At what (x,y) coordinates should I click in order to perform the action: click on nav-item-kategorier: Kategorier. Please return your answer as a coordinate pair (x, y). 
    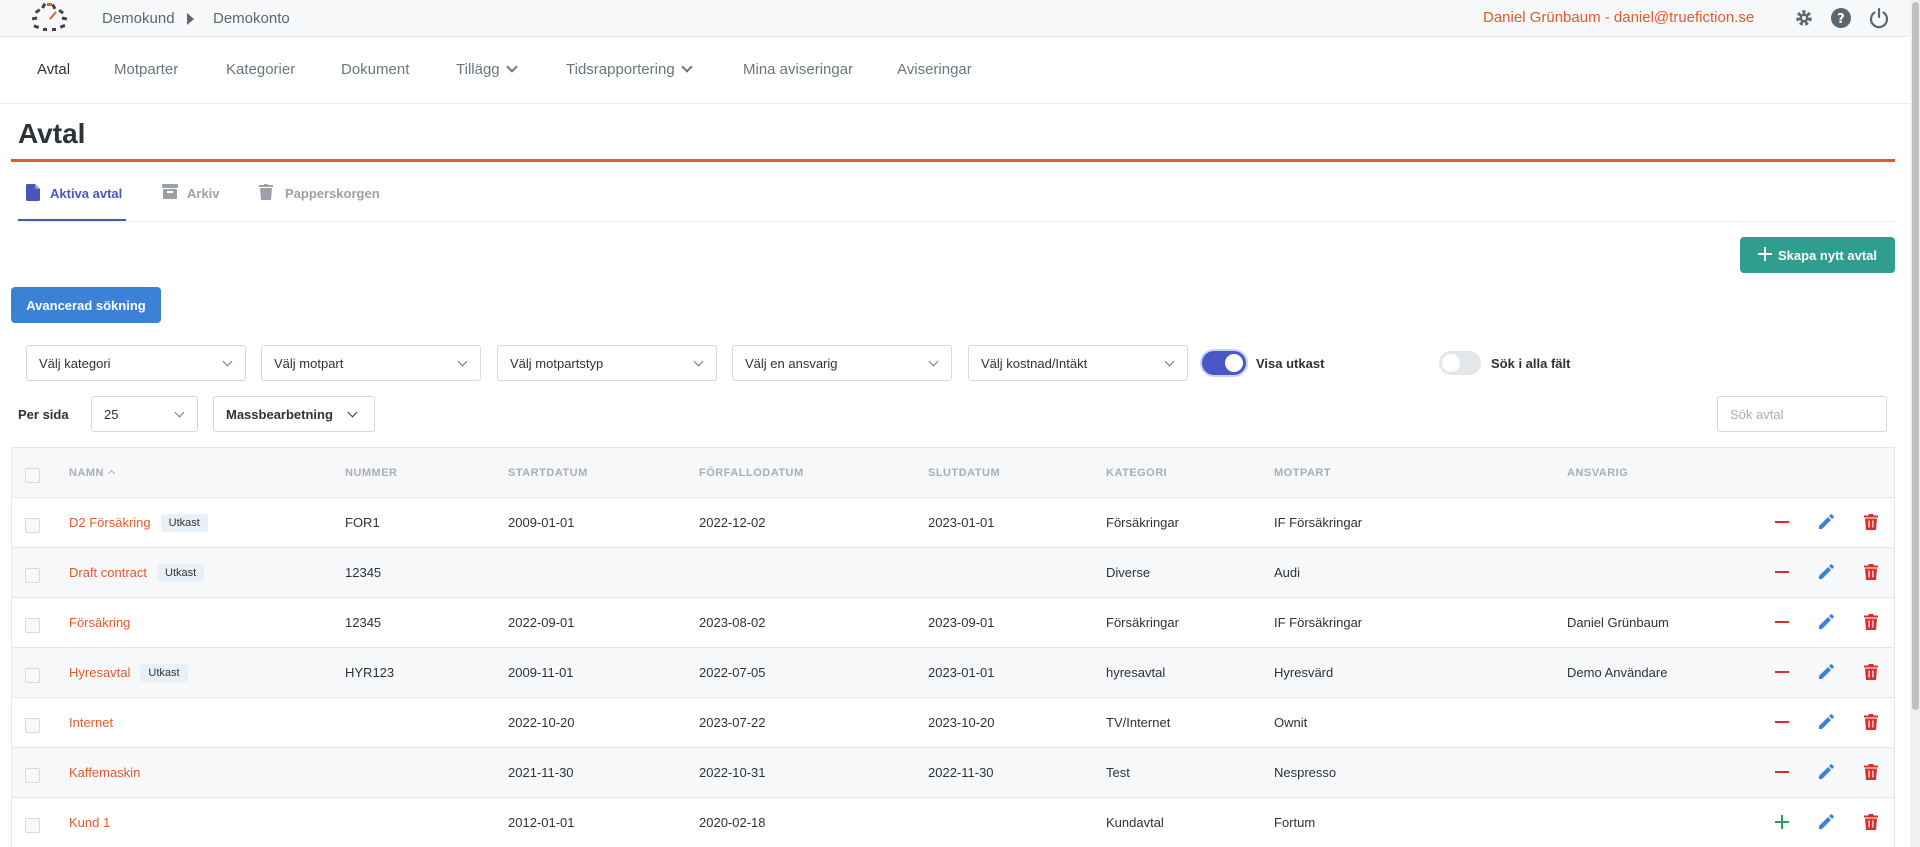
    Looking at the image, I should click on (260, 69).